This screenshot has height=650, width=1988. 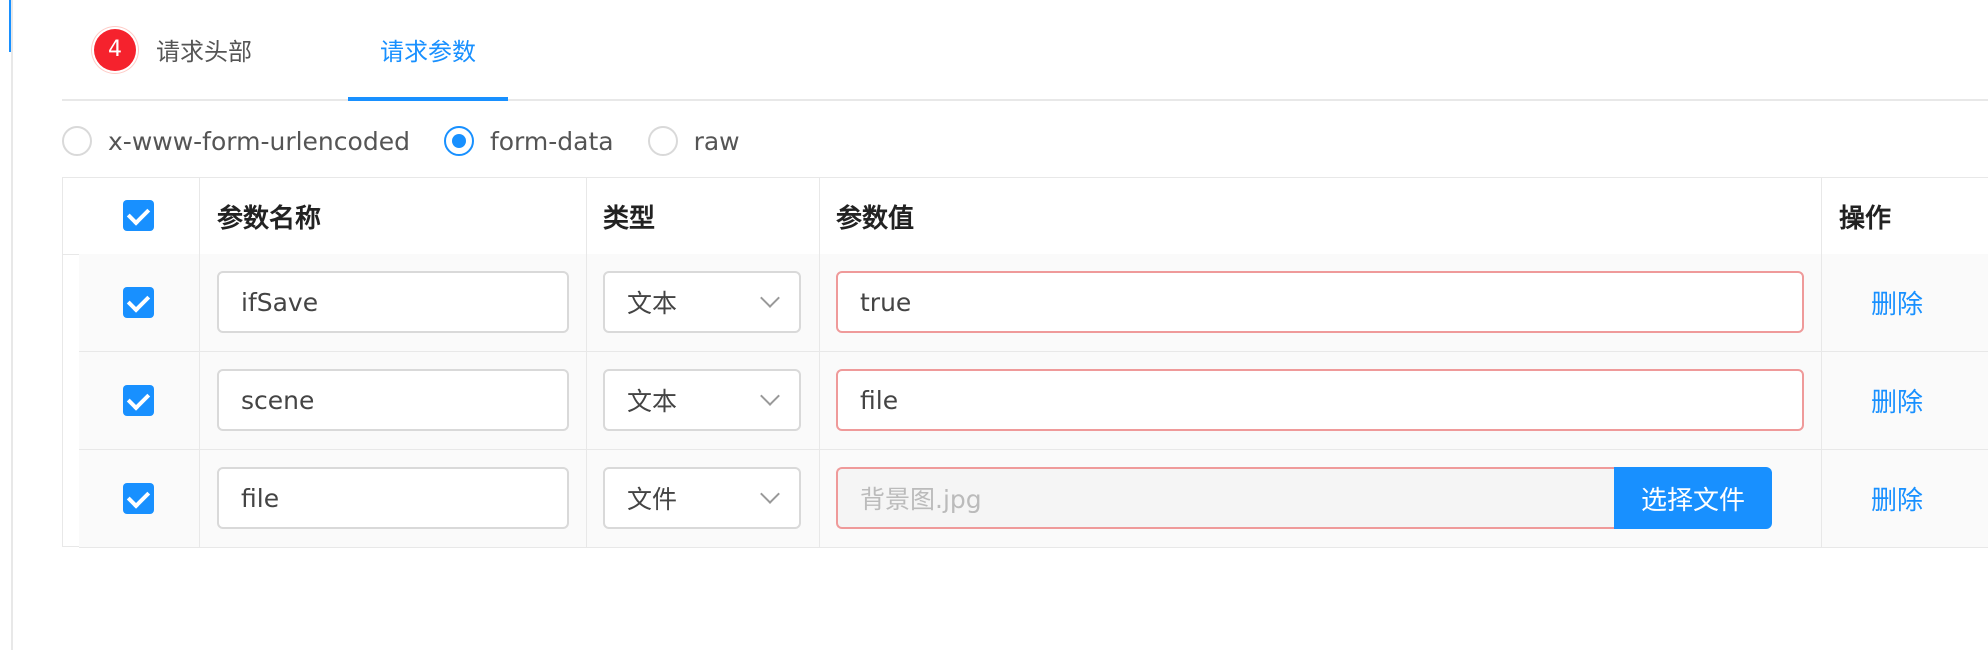 What do you see at coordinates (393, 302) in the screenshot?
I see `param-name-input: ifSave` at bounding box center [393, 302].